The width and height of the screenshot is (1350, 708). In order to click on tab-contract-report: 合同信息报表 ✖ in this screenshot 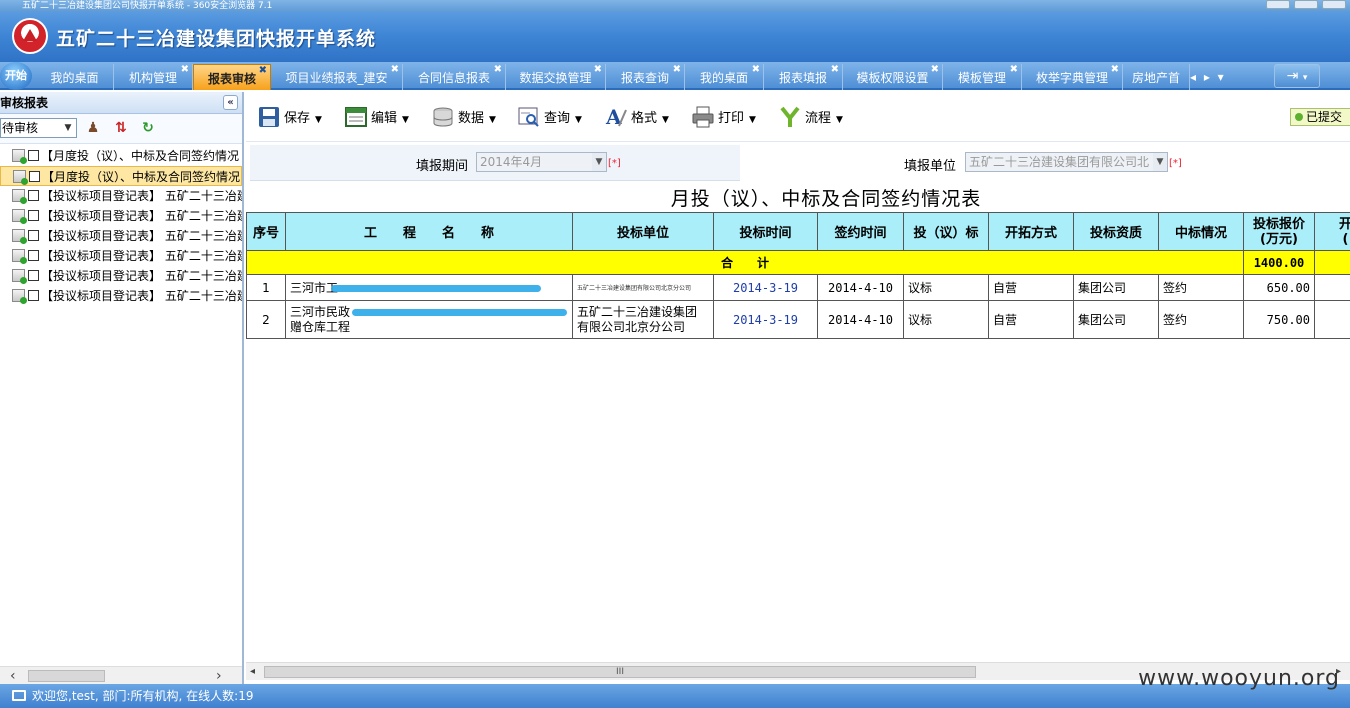, I will do `click(454, 77)`.